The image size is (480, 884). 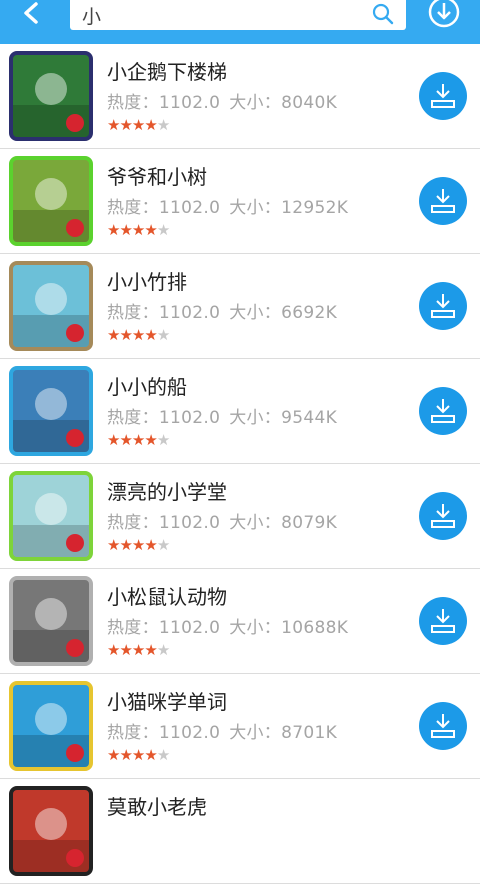 What do you see at coordinates (309, 733) in the screenshot?
I see `size-value: 8701K` at bounding box center [309, 733].